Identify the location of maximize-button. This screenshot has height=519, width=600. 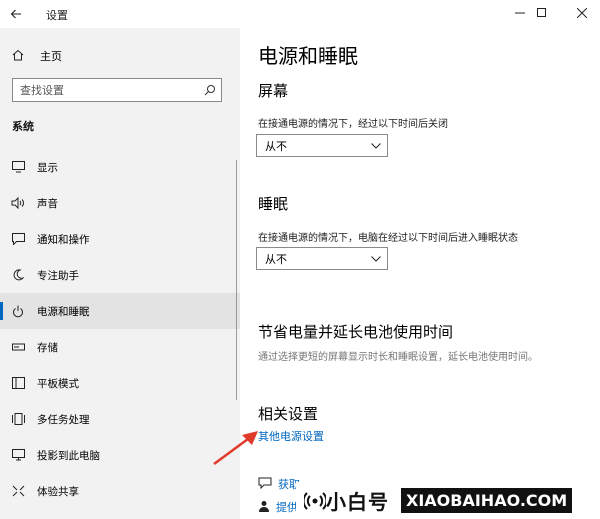
(542, 13).